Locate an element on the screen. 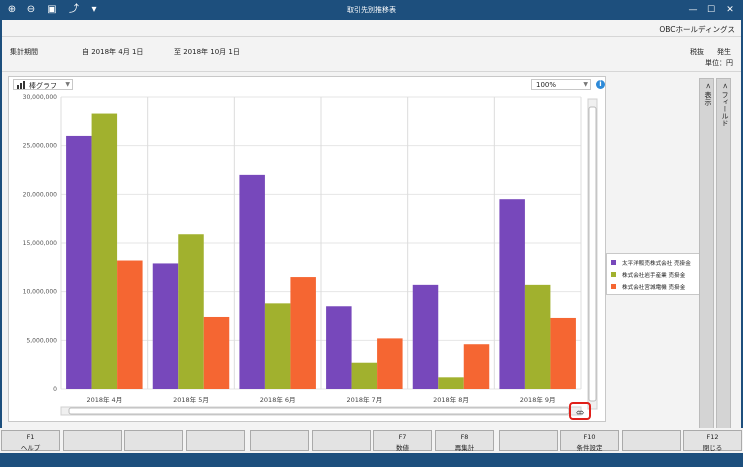  display-tab-label: < 表示 is located at coordinates (708, 94).